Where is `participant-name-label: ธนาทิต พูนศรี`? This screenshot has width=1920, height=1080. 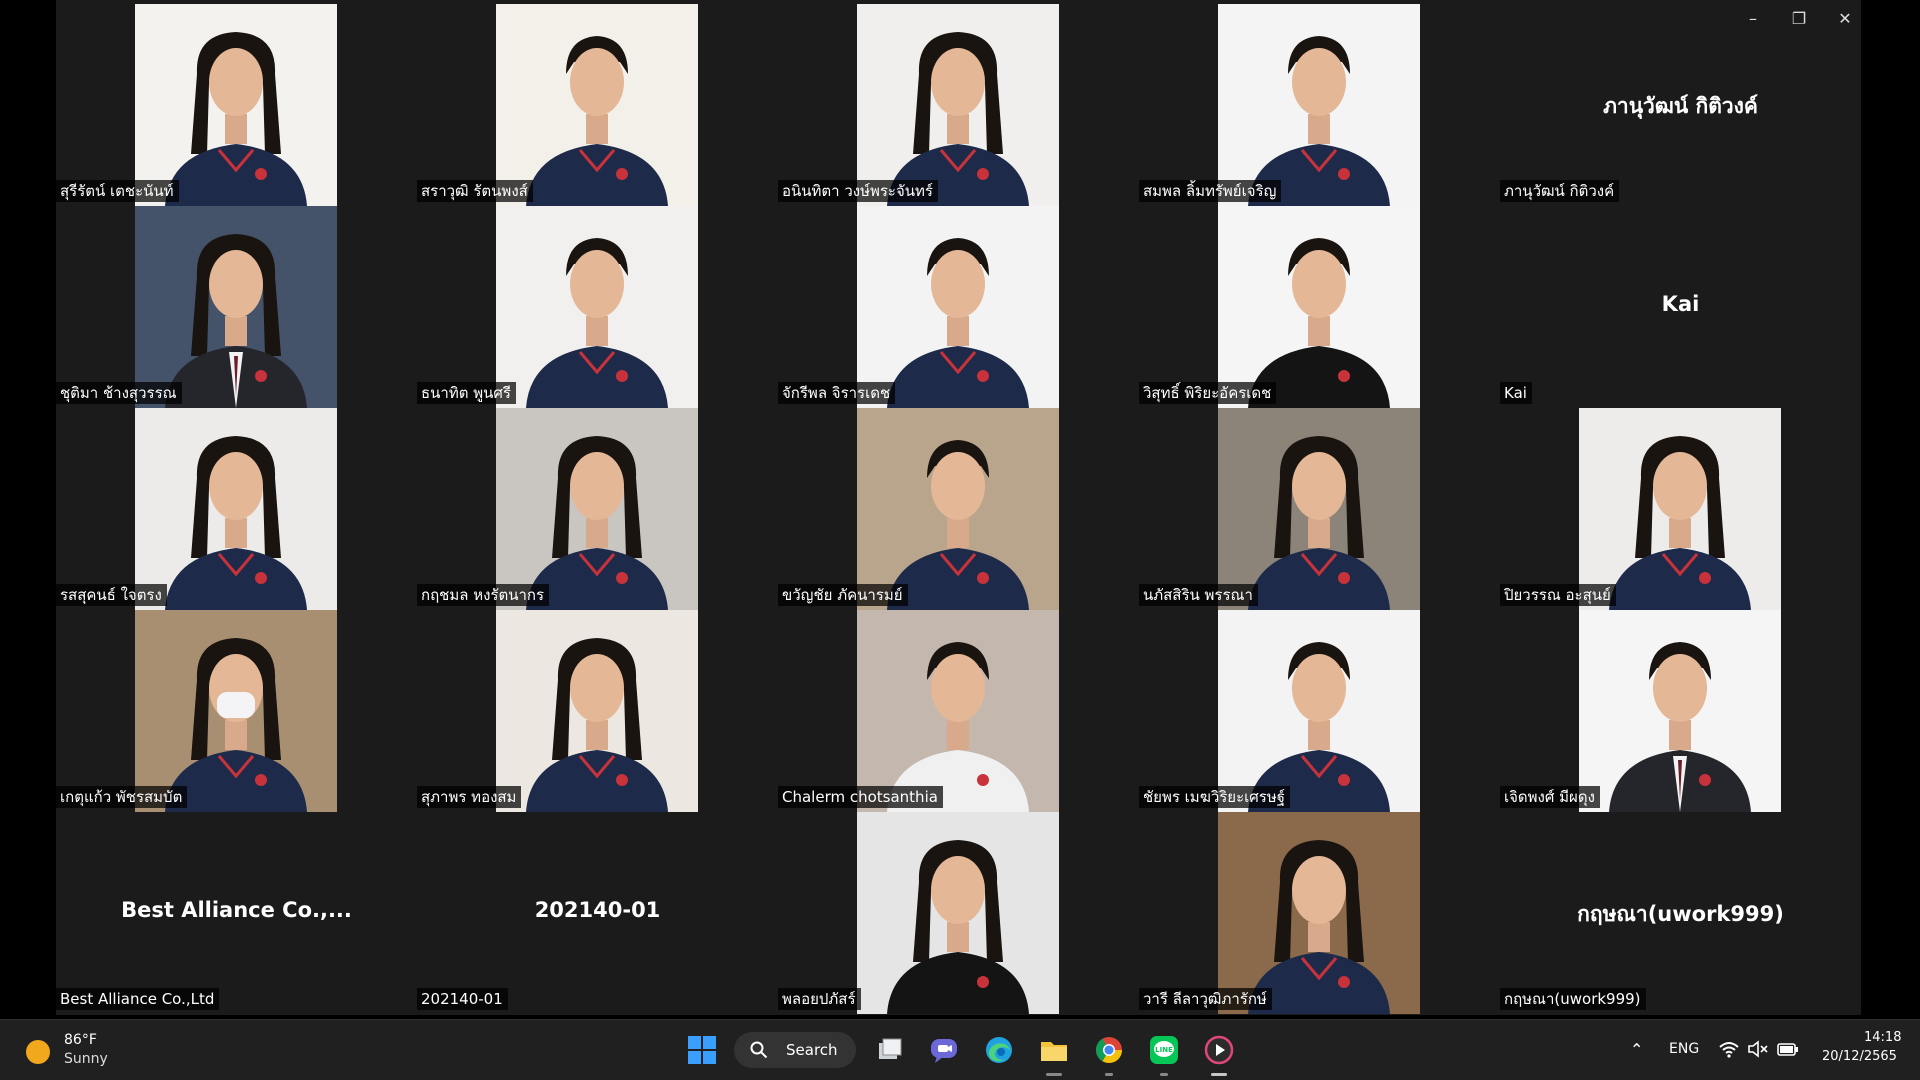 participant-name-label: ธนาทิต พูนศรี is located at coordinates (466, 393).